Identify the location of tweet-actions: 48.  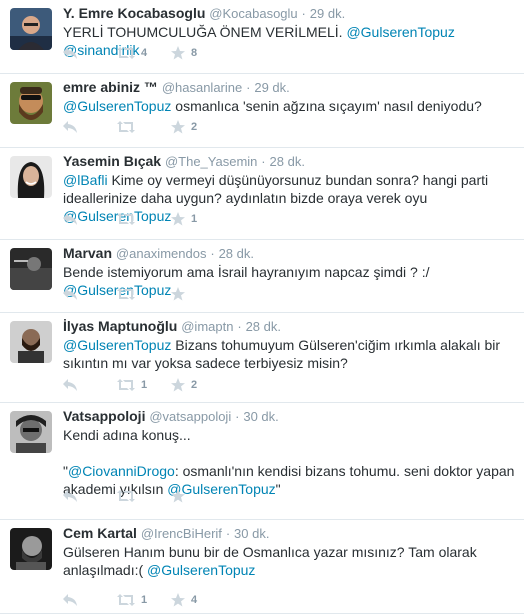
(144, 53).